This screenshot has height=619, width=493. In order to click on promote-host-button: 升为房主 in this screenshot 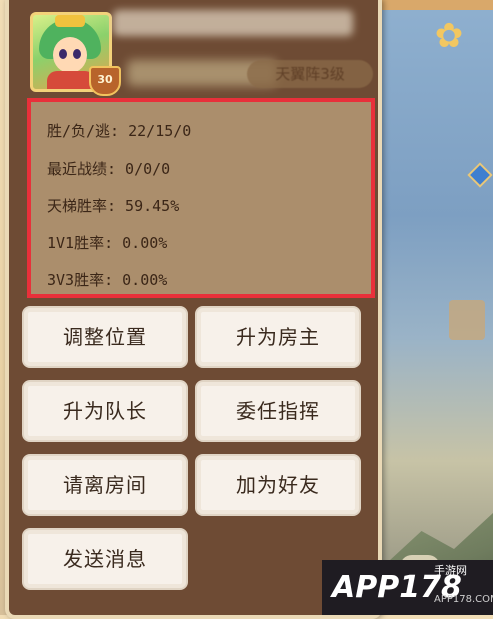, I will do `click(278, 337)`.